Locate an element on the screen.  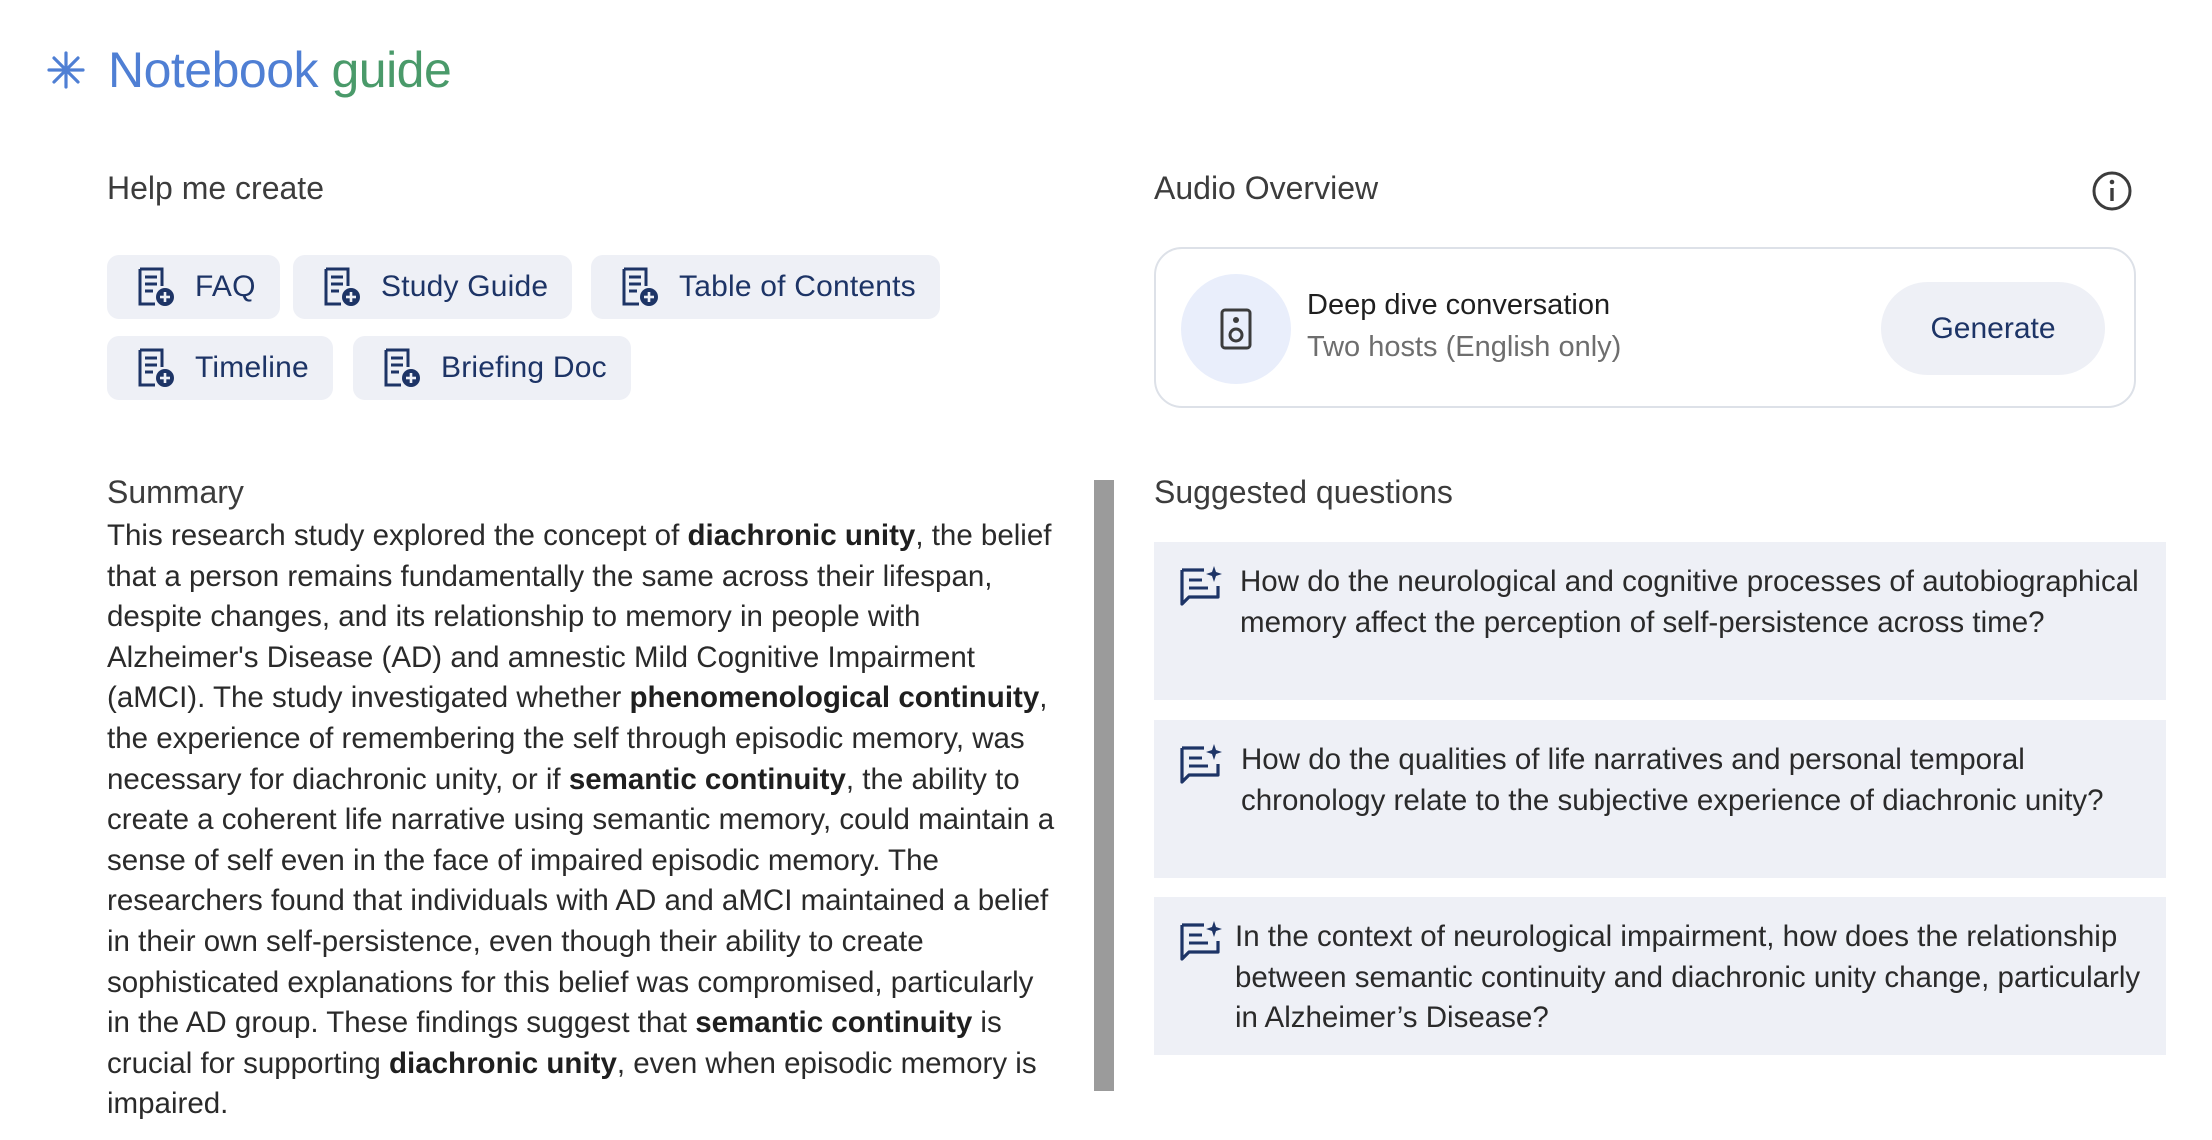
chip-study-guide: Study Guide is located at coordinates (433, 287).